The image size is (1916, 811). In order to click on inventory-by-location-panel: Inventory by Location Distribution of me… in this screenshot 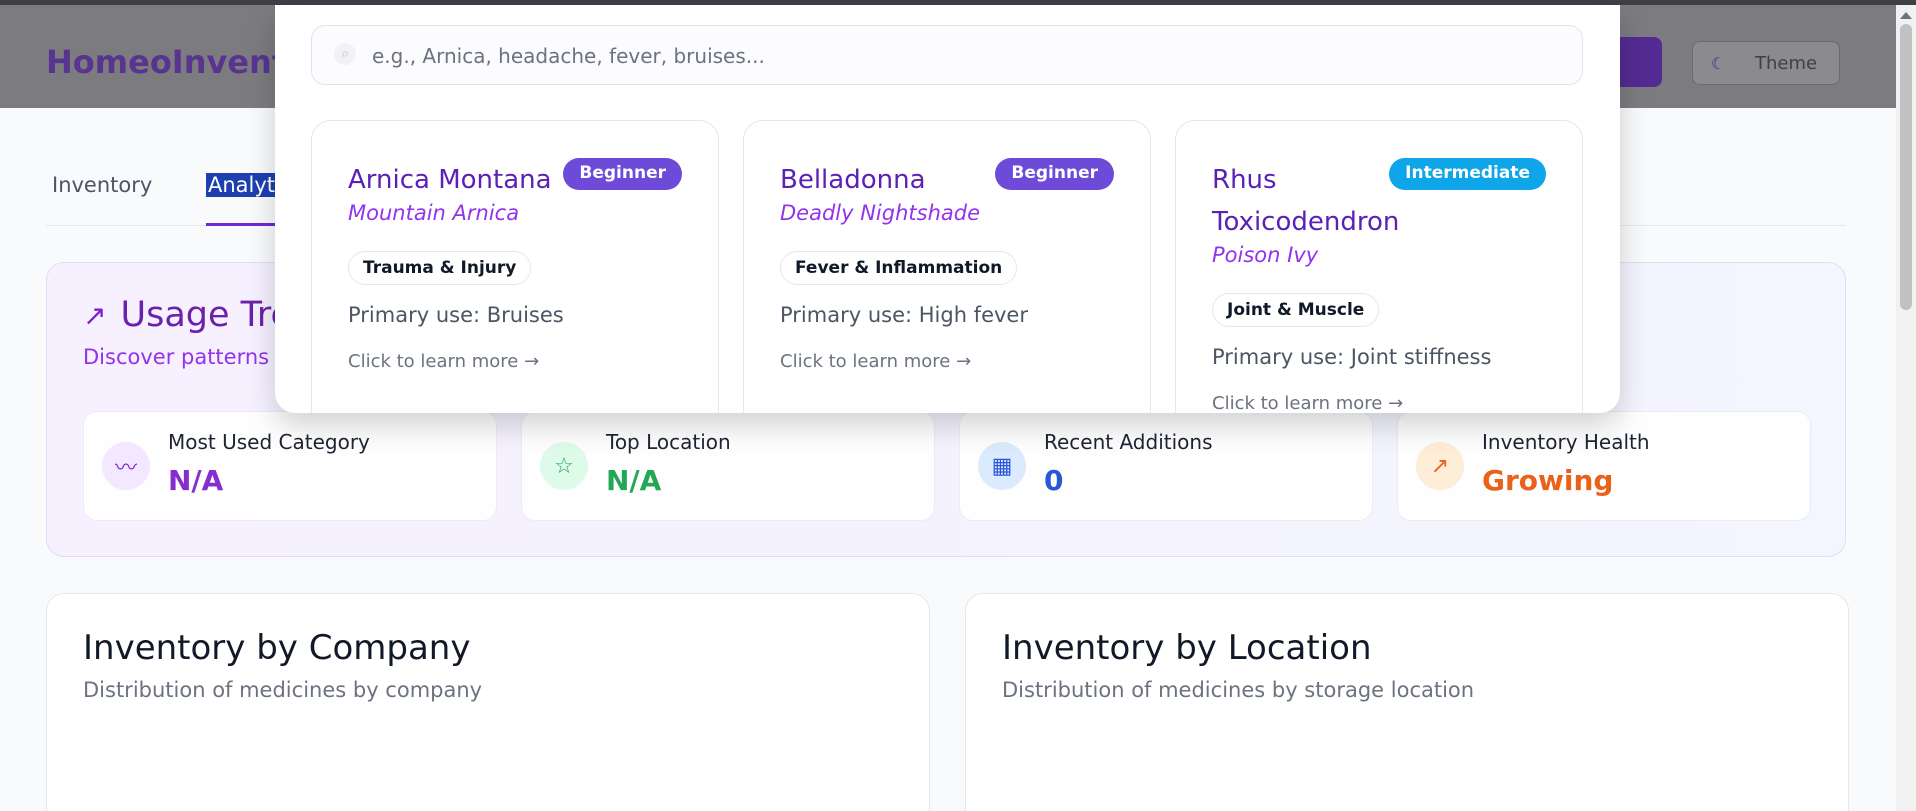, I will do `click(1407, 702)`.